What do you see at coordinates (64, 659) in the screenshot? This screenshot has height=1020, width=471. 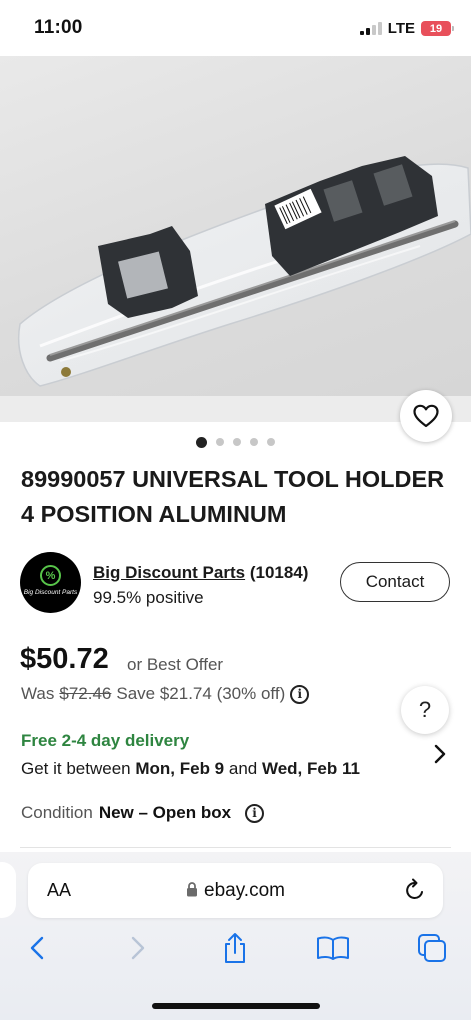 I see `item-price: $50.72` at bounding box center [64, 659].